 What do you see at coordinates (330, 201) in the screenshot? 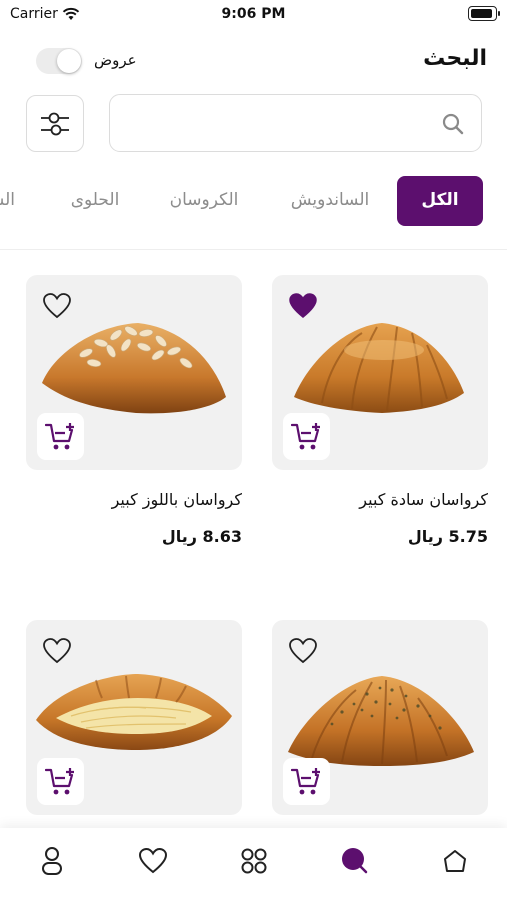
I see `tab-sandwiches: الساندويش` at bounding box center [330, 201].